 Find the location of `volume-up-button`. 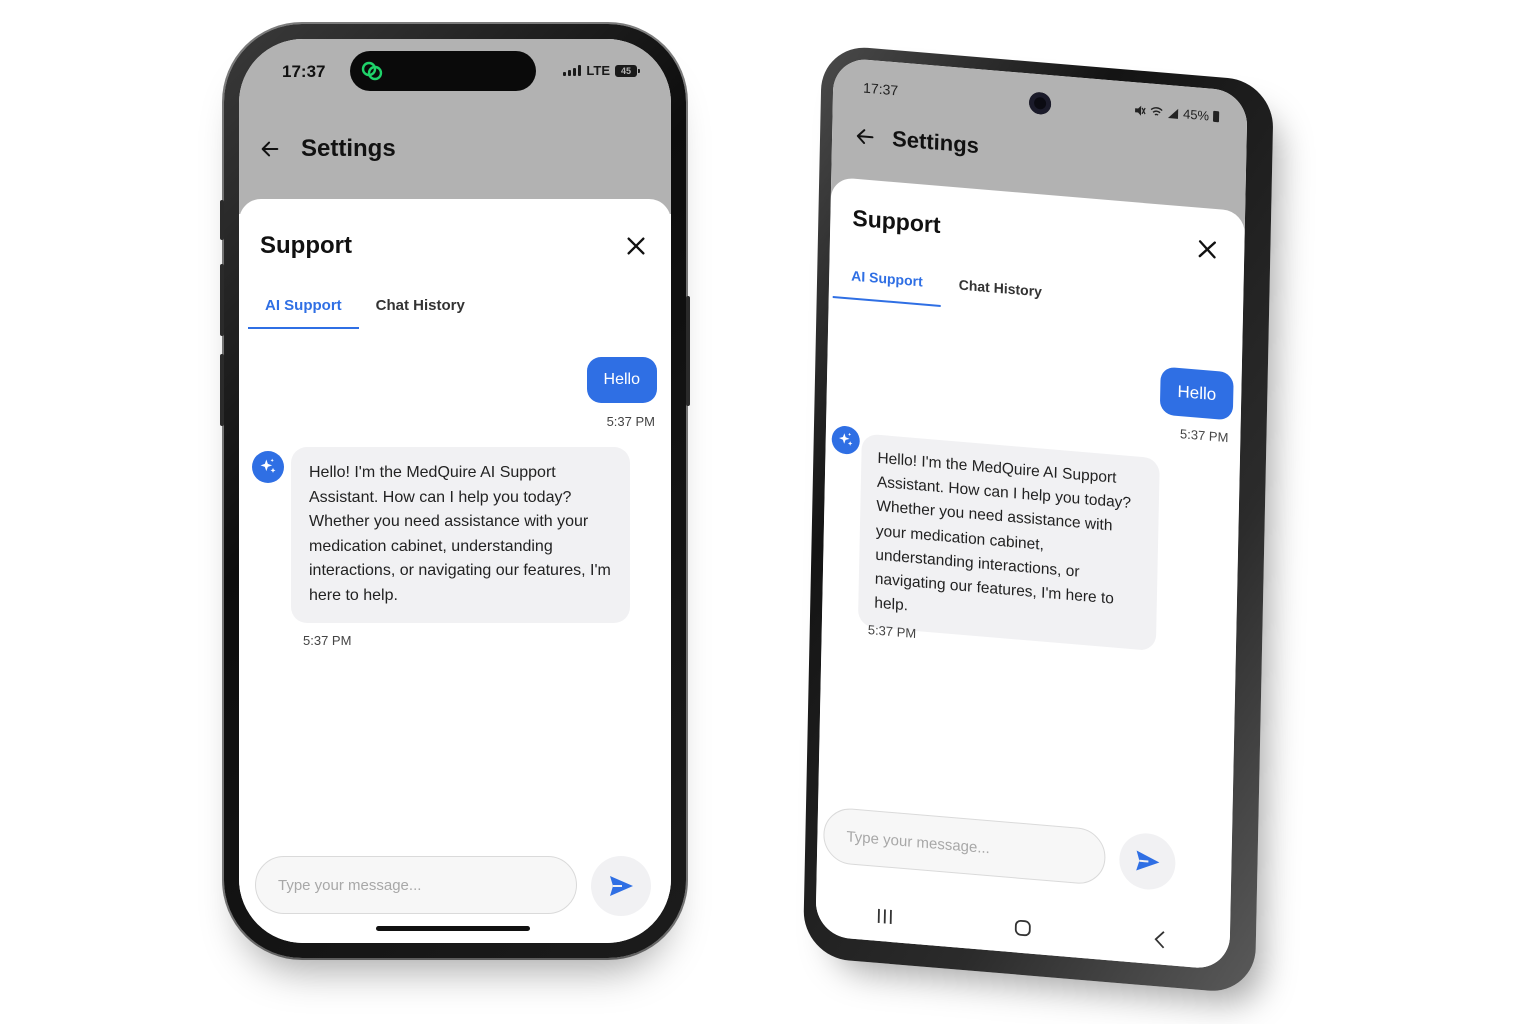

volume-up-button is located at coordinates (222, 300).